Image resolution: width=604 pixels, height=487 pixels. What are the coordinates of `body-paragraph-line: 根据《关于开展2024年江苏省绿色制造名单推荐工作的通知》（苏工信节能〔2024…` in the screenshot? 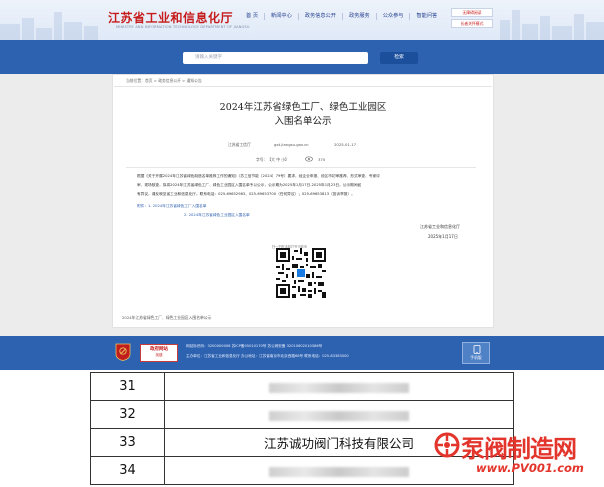 It's located at (258, 176).